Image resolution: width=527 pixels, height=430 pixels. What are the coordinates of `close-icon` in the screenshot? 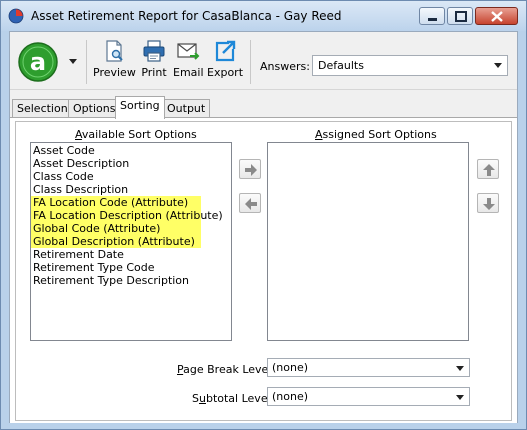 It's located at (497, 16).